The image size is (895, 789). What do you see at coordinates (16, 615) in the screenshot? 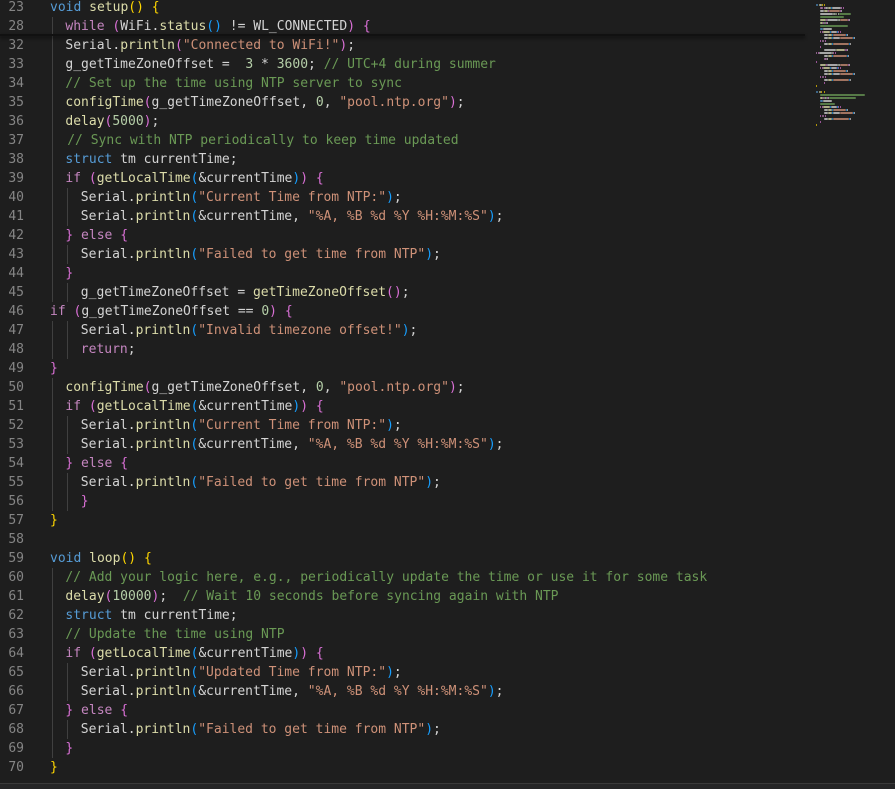
I see `line-number: 62` at bounding box center [16, 615].